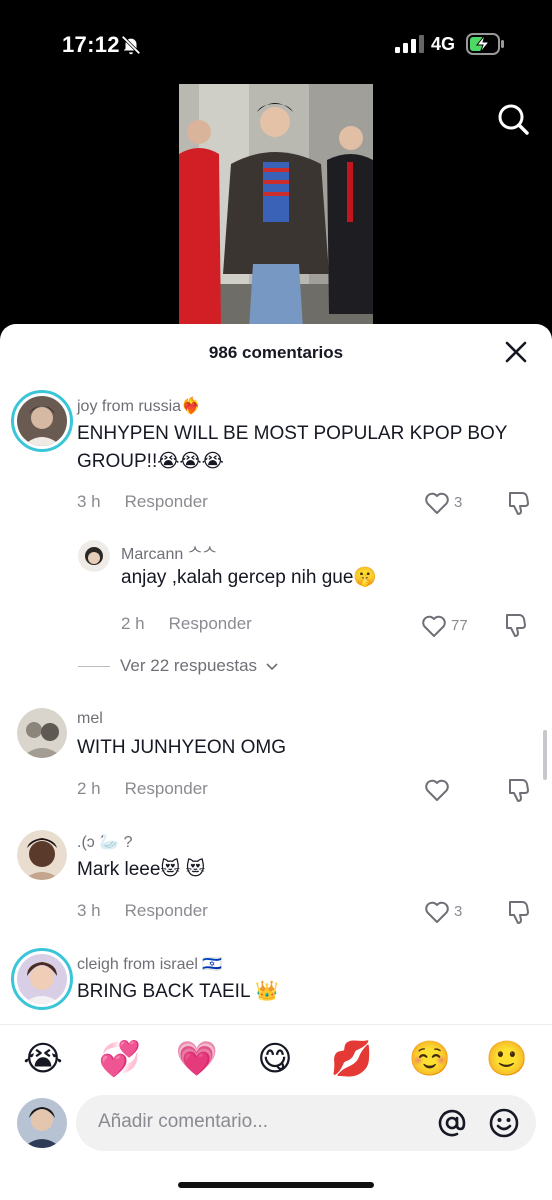  I want to click on view-replies-button: Ver 22 respuestas, so click(178, 666).